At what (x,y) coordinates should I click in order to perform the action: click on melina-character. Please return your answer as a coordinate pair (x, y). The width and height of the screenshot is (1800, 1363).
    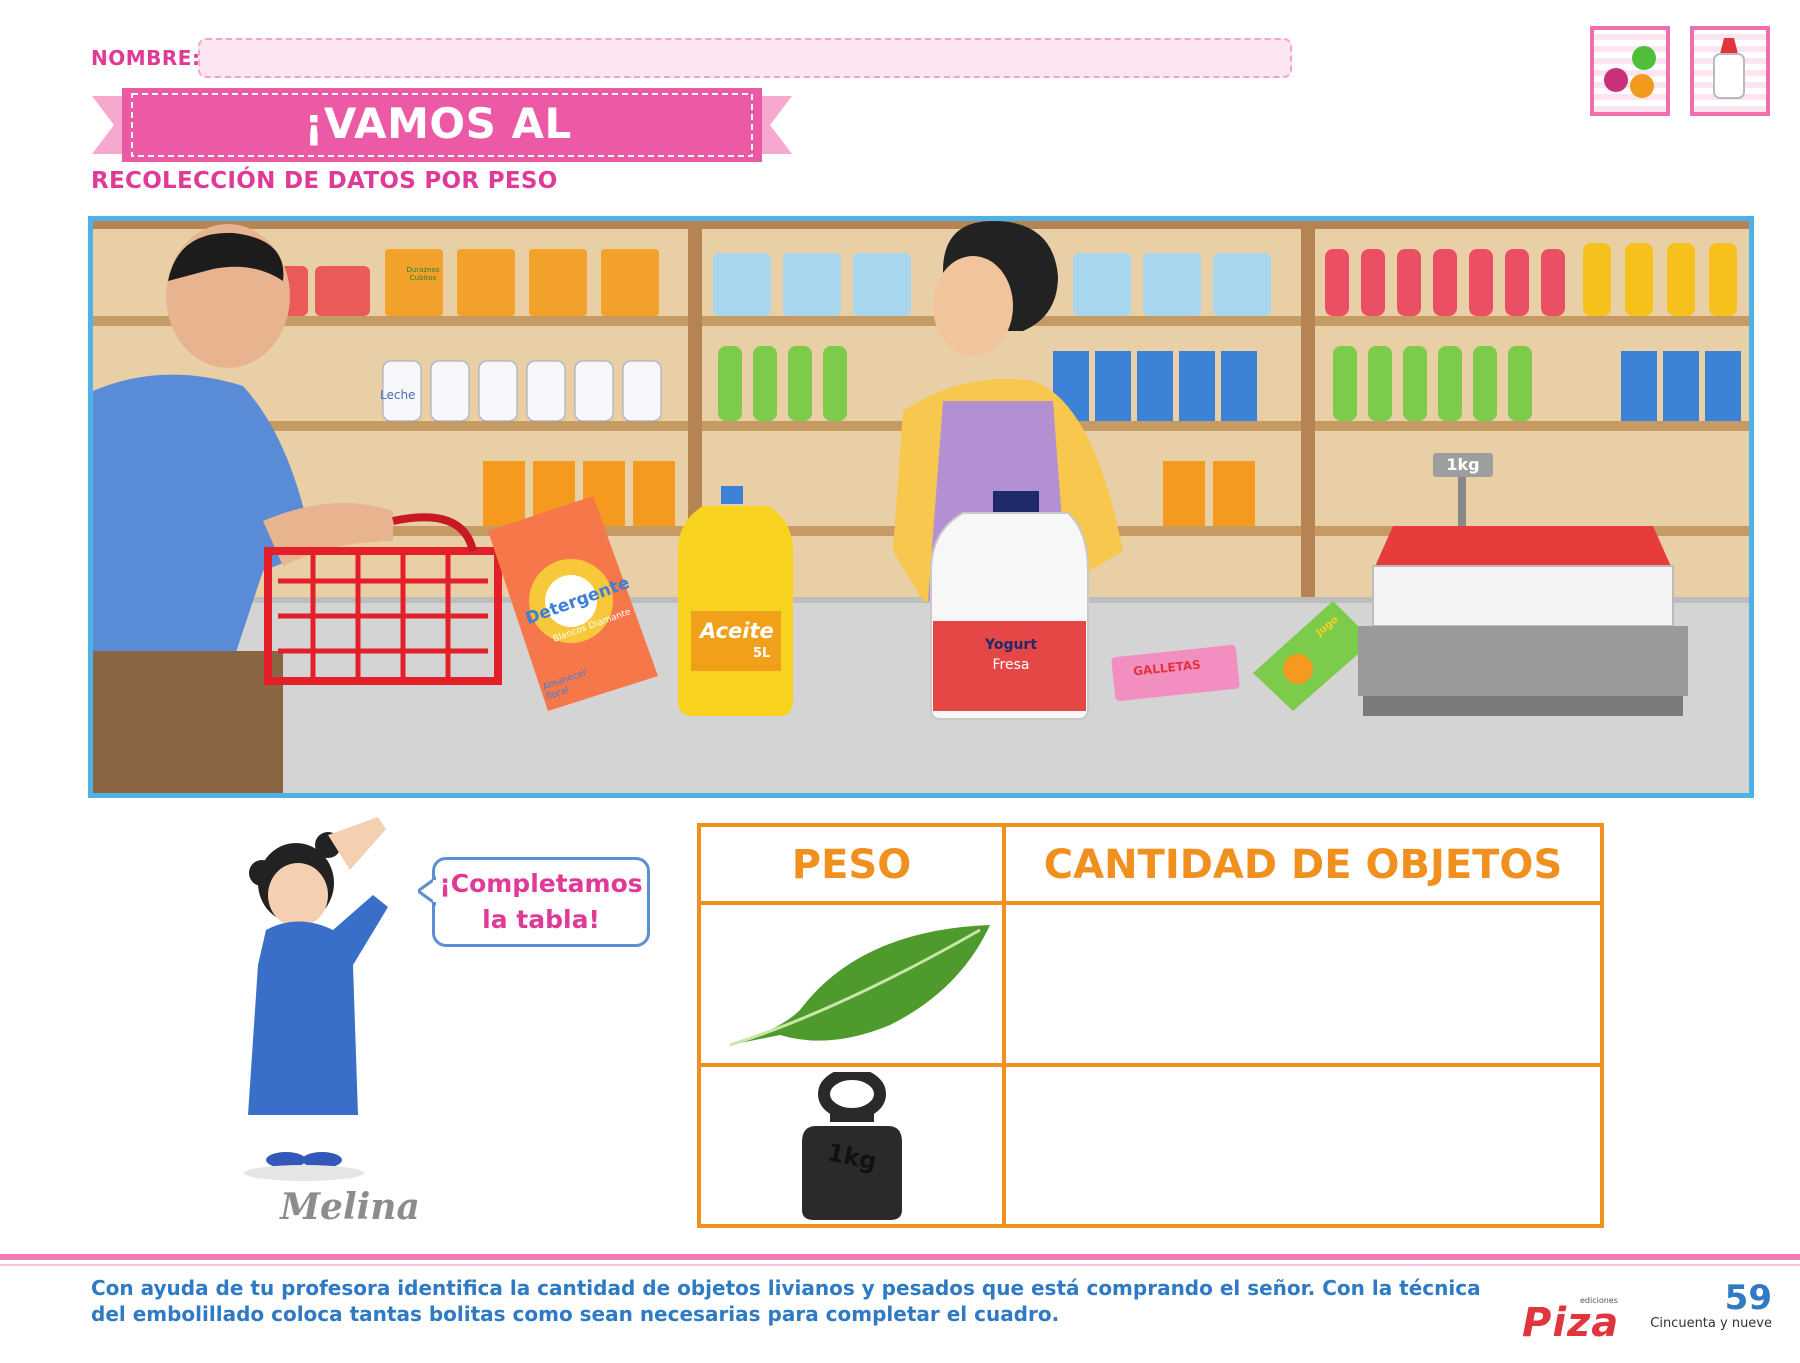
    Looking at the image, I should click on (316, 999).